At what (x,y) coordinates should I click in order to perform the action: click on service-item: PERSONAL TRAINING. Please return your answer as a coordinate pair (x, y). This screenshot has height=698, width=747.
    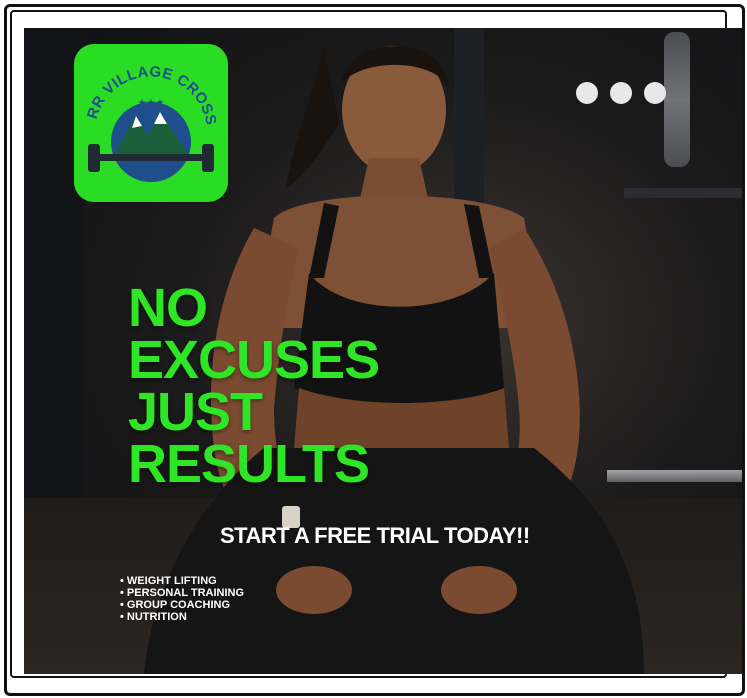
    Looking at the image, I should click on (182, 593).